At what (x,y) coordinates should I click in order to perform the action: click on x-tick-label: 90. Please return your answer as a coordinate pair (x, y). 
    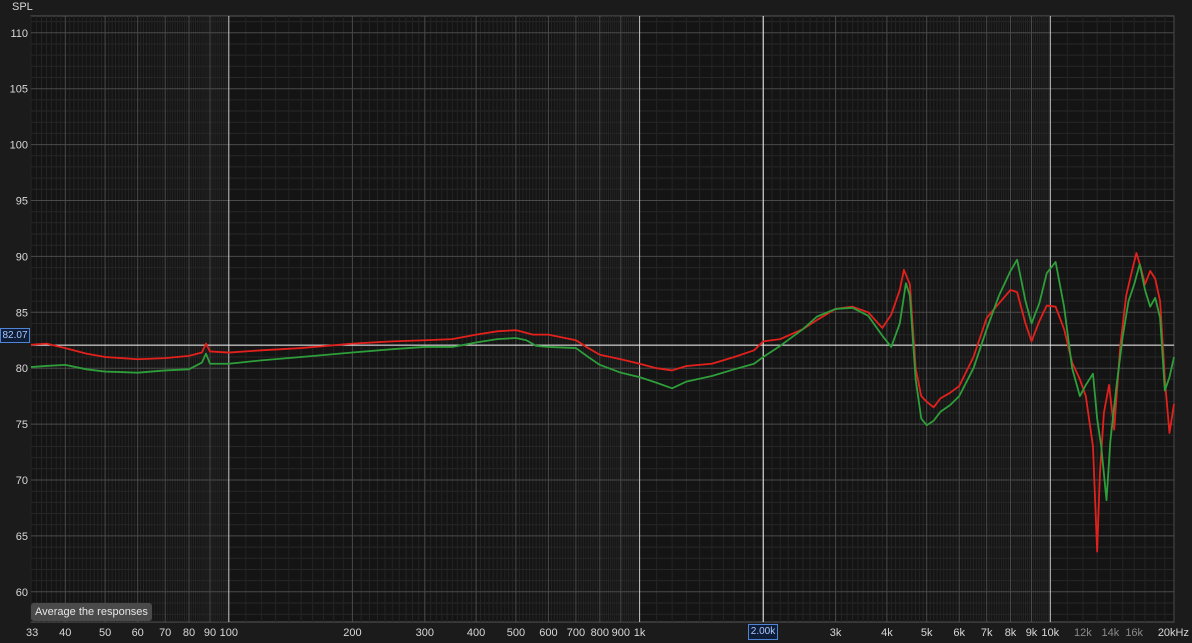
    Looking at the image, I should click on (210, 633).